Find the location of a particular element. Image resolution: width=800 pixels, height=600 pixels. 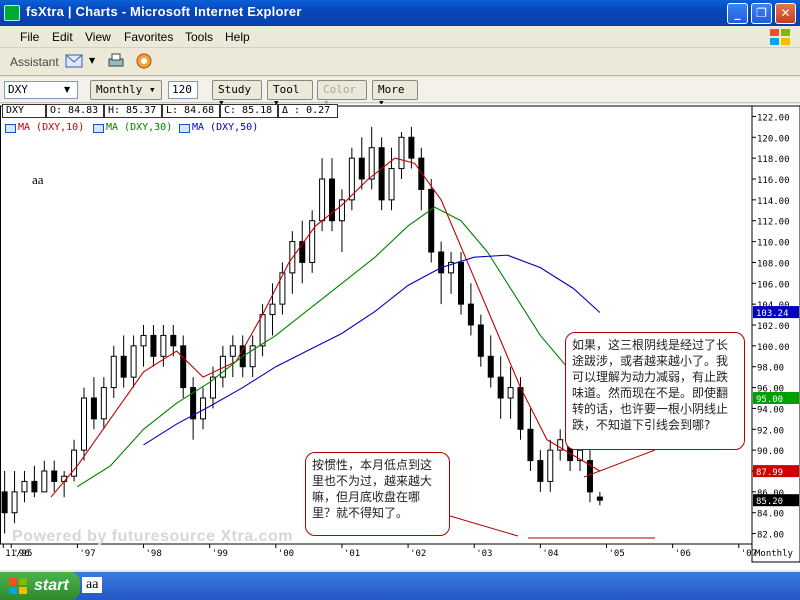

annotation-bottom-text: 按惯性，本月低点到这里也不为过，越来越大嘛，但月底收盘在哪里？就不得知了。 is located at coordinates (372, 489).